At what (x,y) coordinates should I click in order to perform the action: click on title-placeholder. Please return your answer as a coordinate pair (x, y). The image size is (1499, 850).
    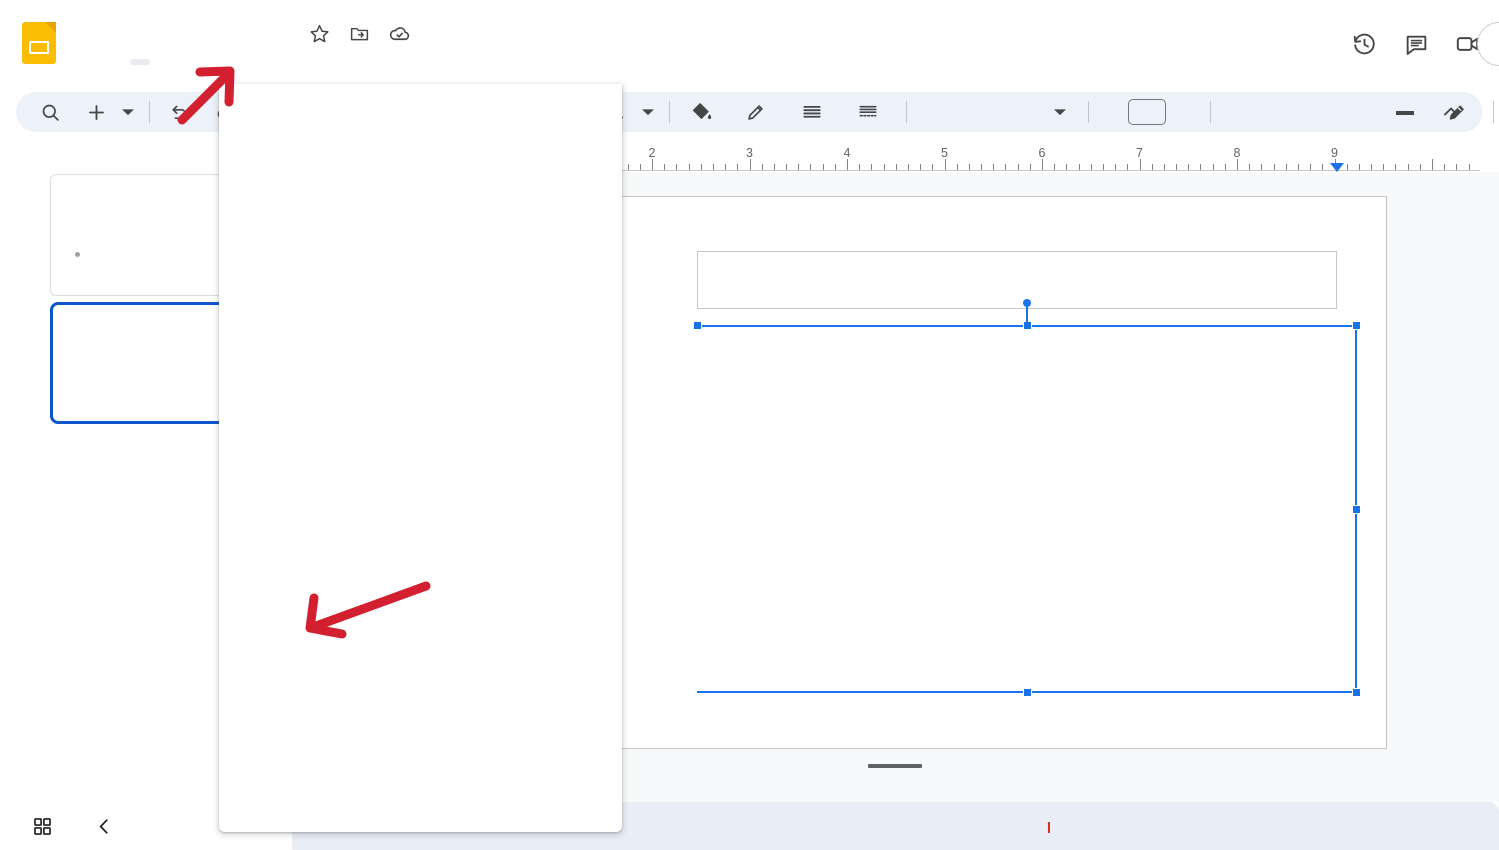
    Looking at the image, I should click on (1017, 280).